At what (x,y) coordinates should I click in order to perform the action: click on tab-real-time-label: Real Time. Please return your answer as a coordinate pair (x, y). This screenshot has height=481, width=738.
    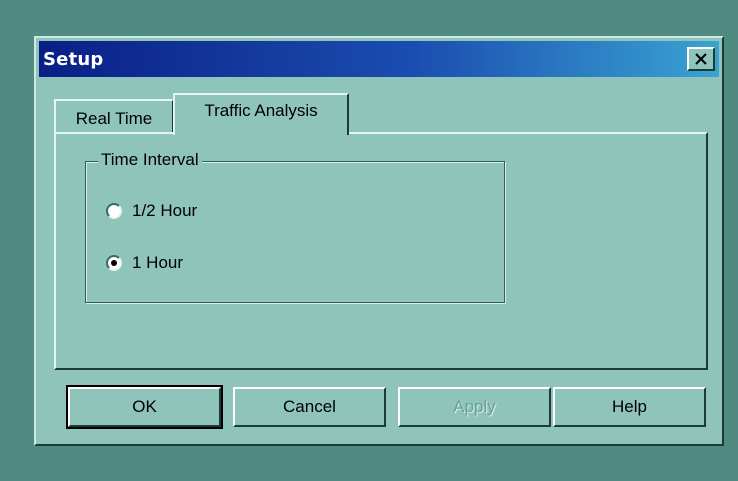
    Looking at the image, I should click on (114, 118).